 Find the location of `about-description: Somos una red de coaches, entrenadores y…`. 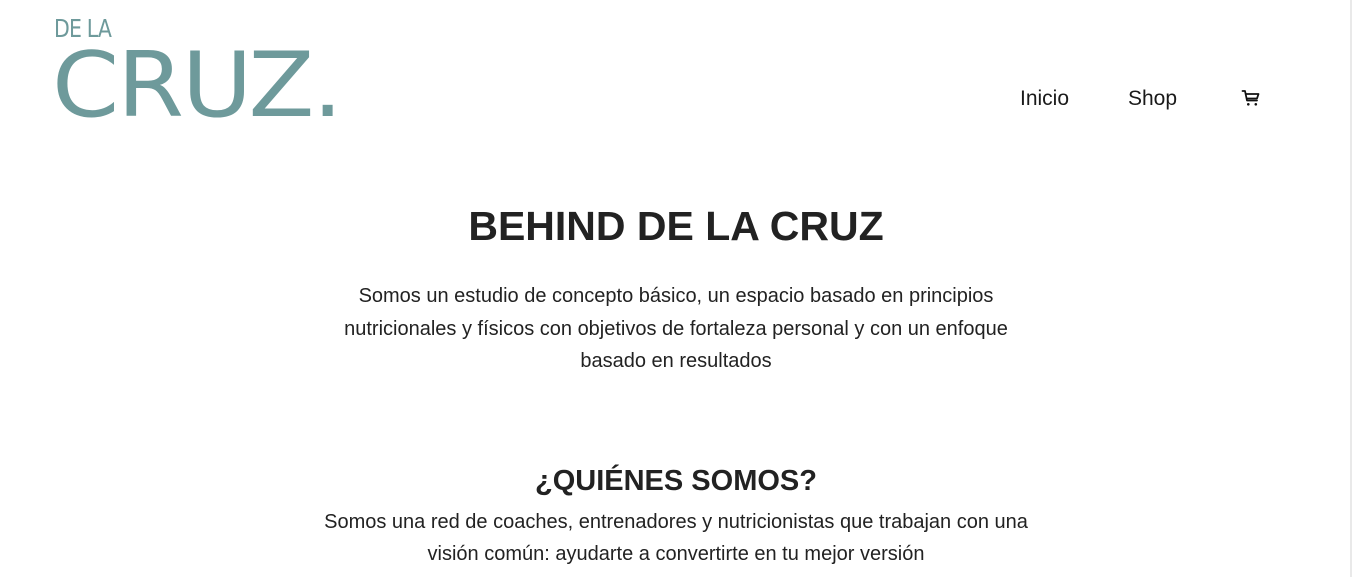

about-description: Somos una red de coaches, entrenadores y… is located at coordinates (676, 538).